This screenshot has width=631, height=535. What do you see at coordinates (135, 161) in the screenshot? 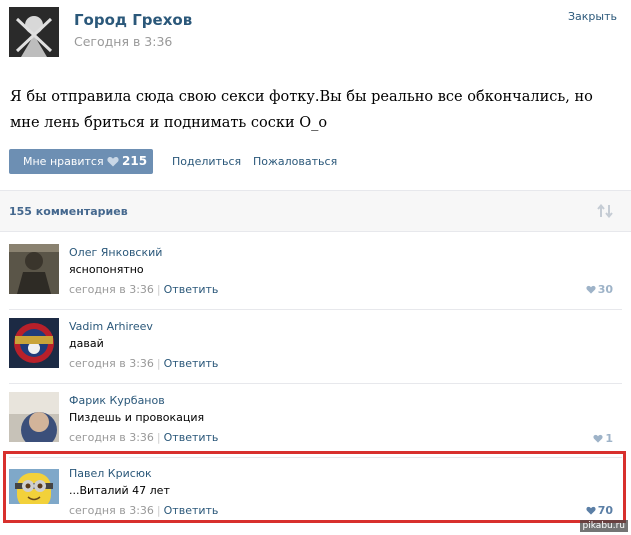
I see `like-count: 215` at bounding box center [135, 161].